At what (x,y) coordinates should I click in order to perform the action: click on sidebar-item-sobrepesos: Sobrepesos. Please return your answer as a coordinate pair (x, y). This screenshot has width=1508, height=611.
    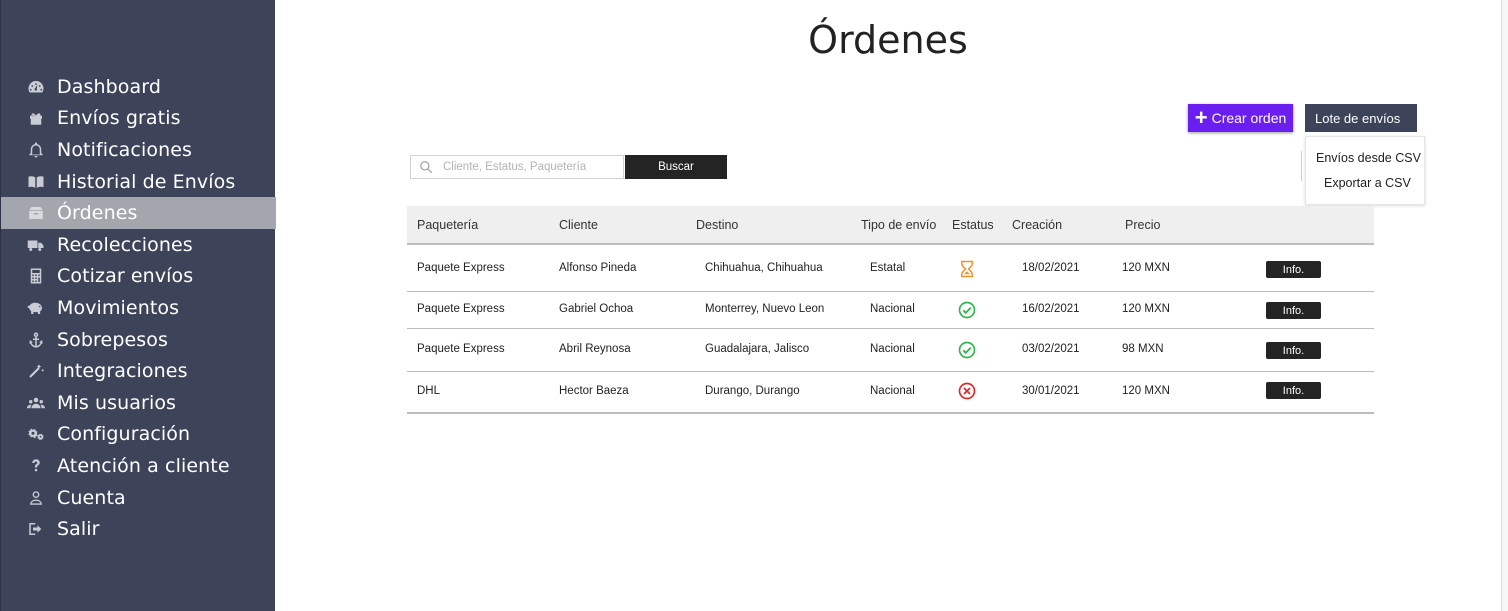
    Looking at the image, I should click on (138, 340).